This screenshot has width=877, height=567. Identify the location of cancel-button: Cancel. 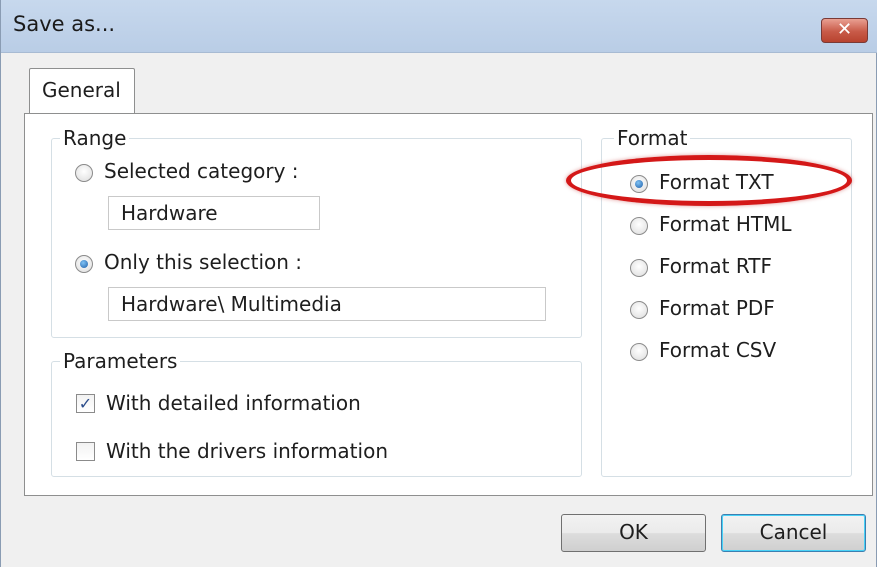
(793, 533).